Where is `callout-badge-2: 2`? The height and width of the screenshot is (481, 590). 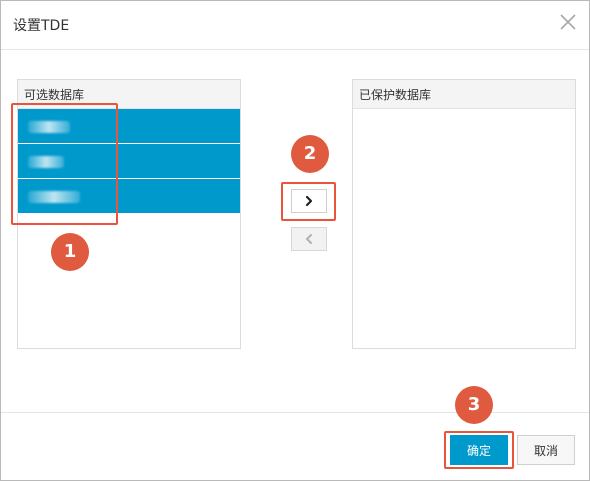
callout-badge-2: 2 is located at coordinates (310, 154).